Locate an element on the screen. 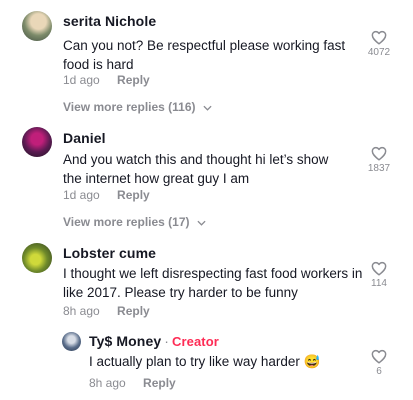 The width and height of the screenshot is (413, 400). like-button: 4072 is located at coordinates (379, 44).